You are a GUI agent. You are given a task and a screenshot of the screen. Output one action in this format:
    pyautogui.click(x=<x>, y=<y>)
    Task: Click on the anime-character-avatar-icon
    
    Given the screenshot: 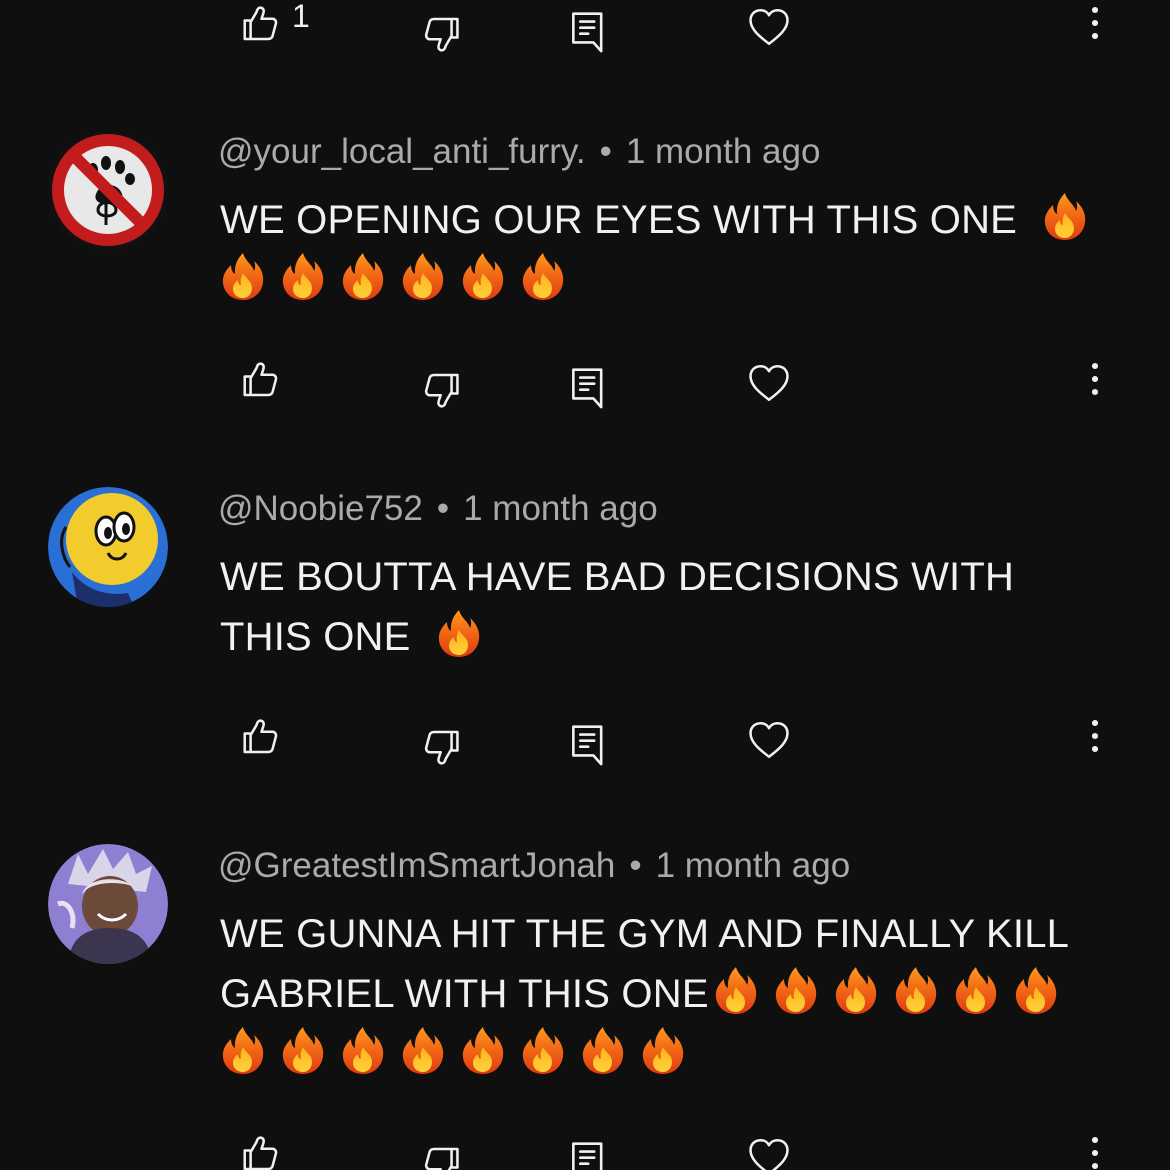 What is the action you would take?
    pyautogui.click(x=108, y=904)
    